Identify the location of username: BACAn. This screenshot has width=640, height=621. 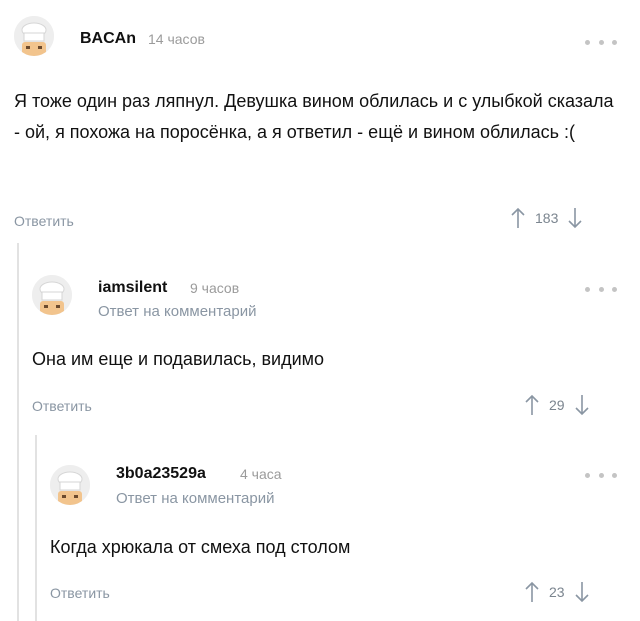
(108, 39).